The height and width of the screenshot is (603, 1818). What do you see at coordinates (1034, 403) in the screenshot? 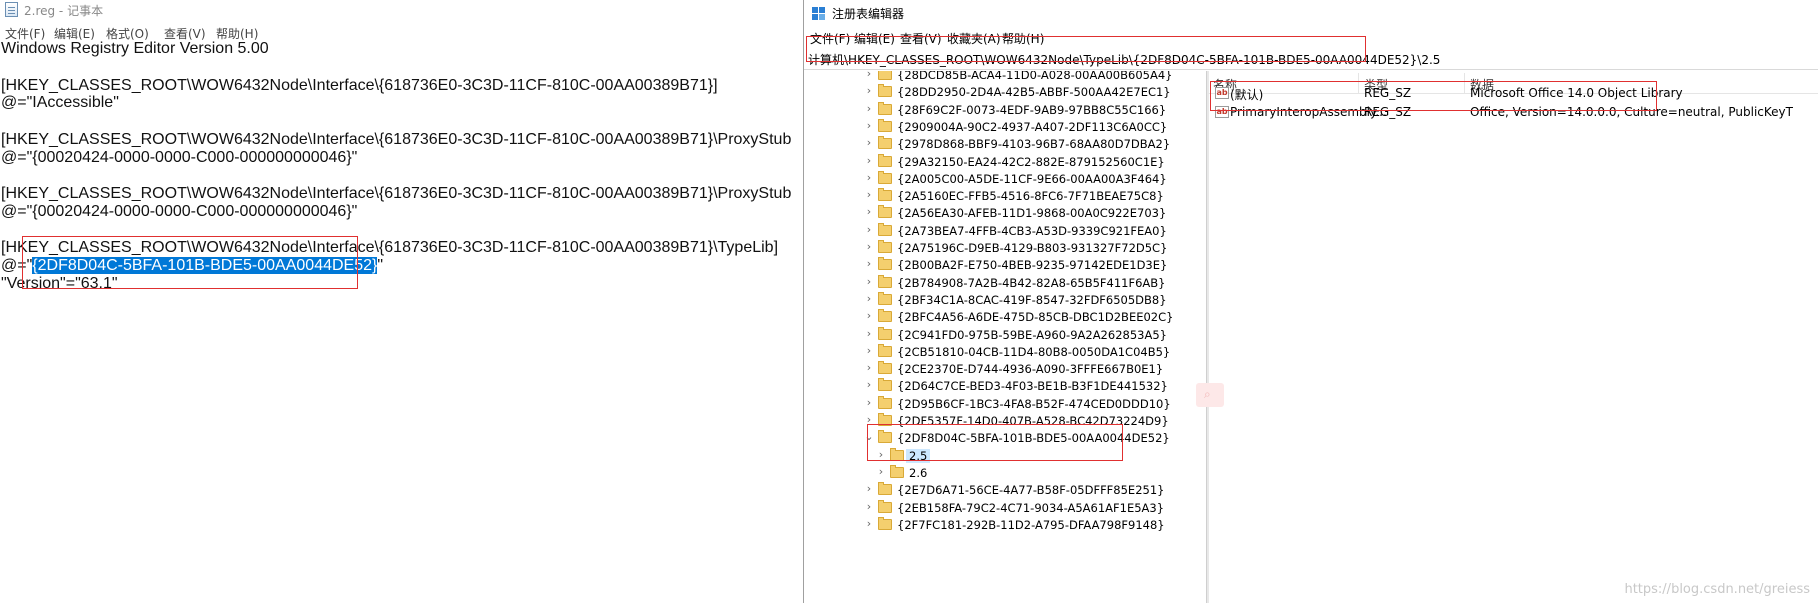
I see `tree-key-label: {2D95B6CF-1BC3-4FA8-B52F-474CED0DDD10}` at bounding box center [1034, 403].